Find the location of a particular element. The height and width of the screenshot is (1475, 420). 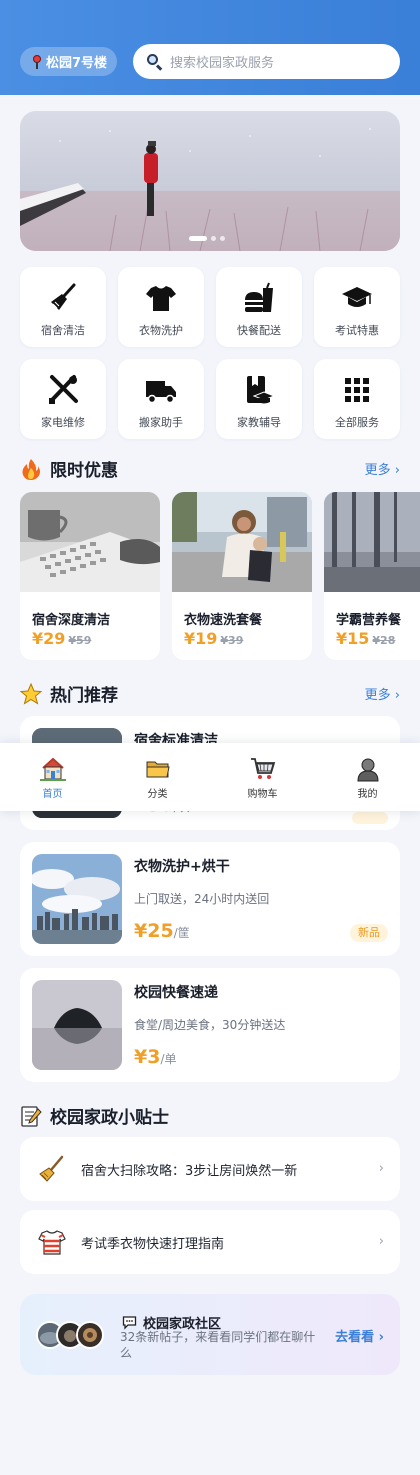

recommend-desc: 上门取送，24小时内送回 is located at coordinates (202, 899).